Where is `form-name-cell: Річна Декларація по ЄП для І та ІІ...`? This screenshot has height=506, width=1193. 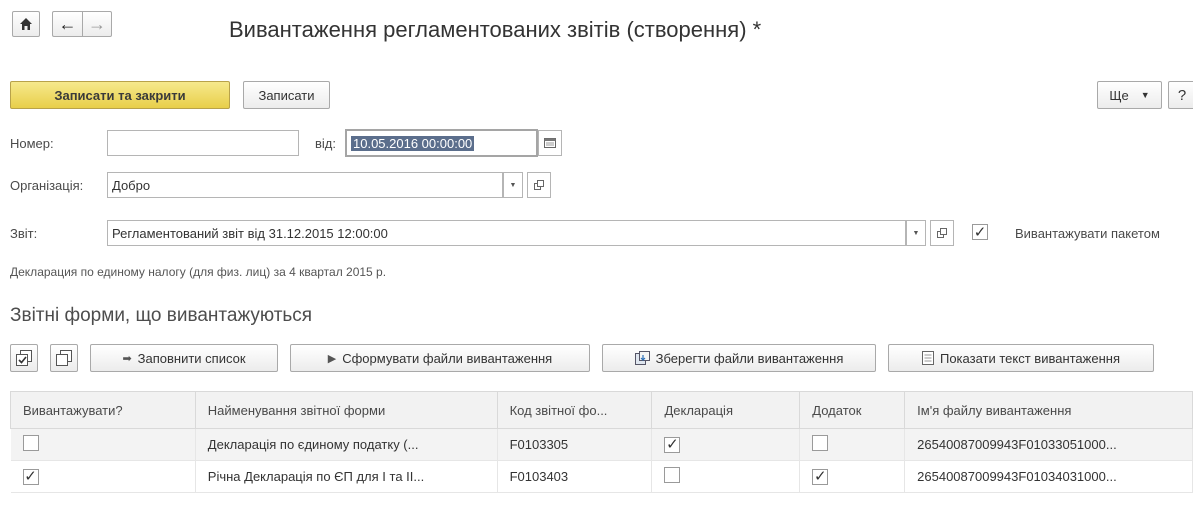 form-name-cell: Річна Декларація по ЄП для І та ІІ... is located at coordinates (346, 476).